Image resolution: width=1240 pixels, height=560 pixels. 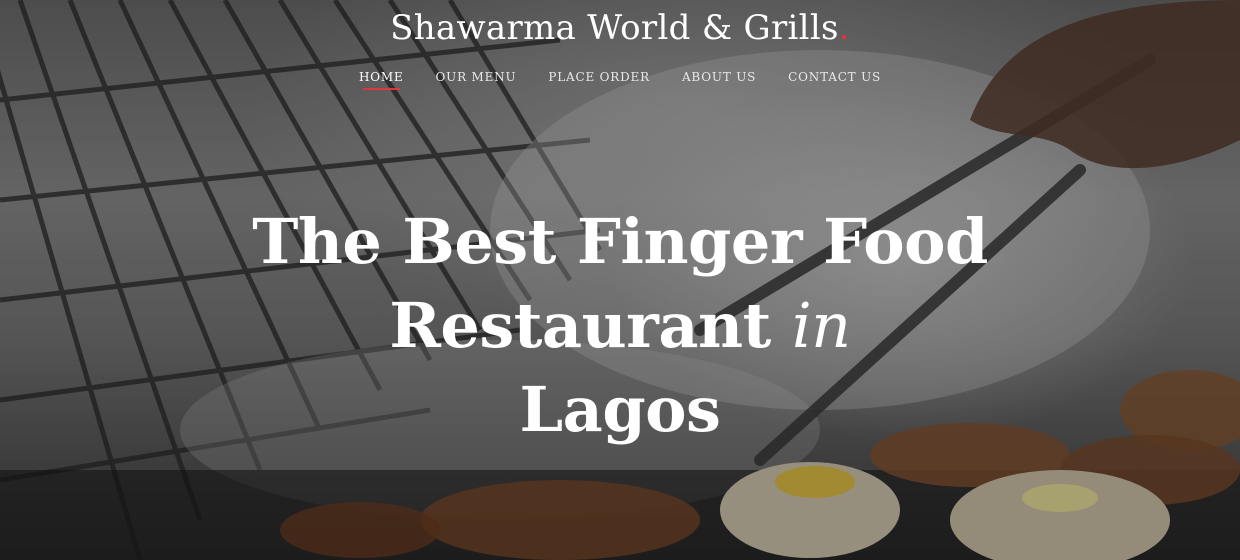 What do you see at coordinates (614, 28) in the screenshot?
I see `site-logo-text: Shawarma World & Grills` at bounding box center [614, 28].